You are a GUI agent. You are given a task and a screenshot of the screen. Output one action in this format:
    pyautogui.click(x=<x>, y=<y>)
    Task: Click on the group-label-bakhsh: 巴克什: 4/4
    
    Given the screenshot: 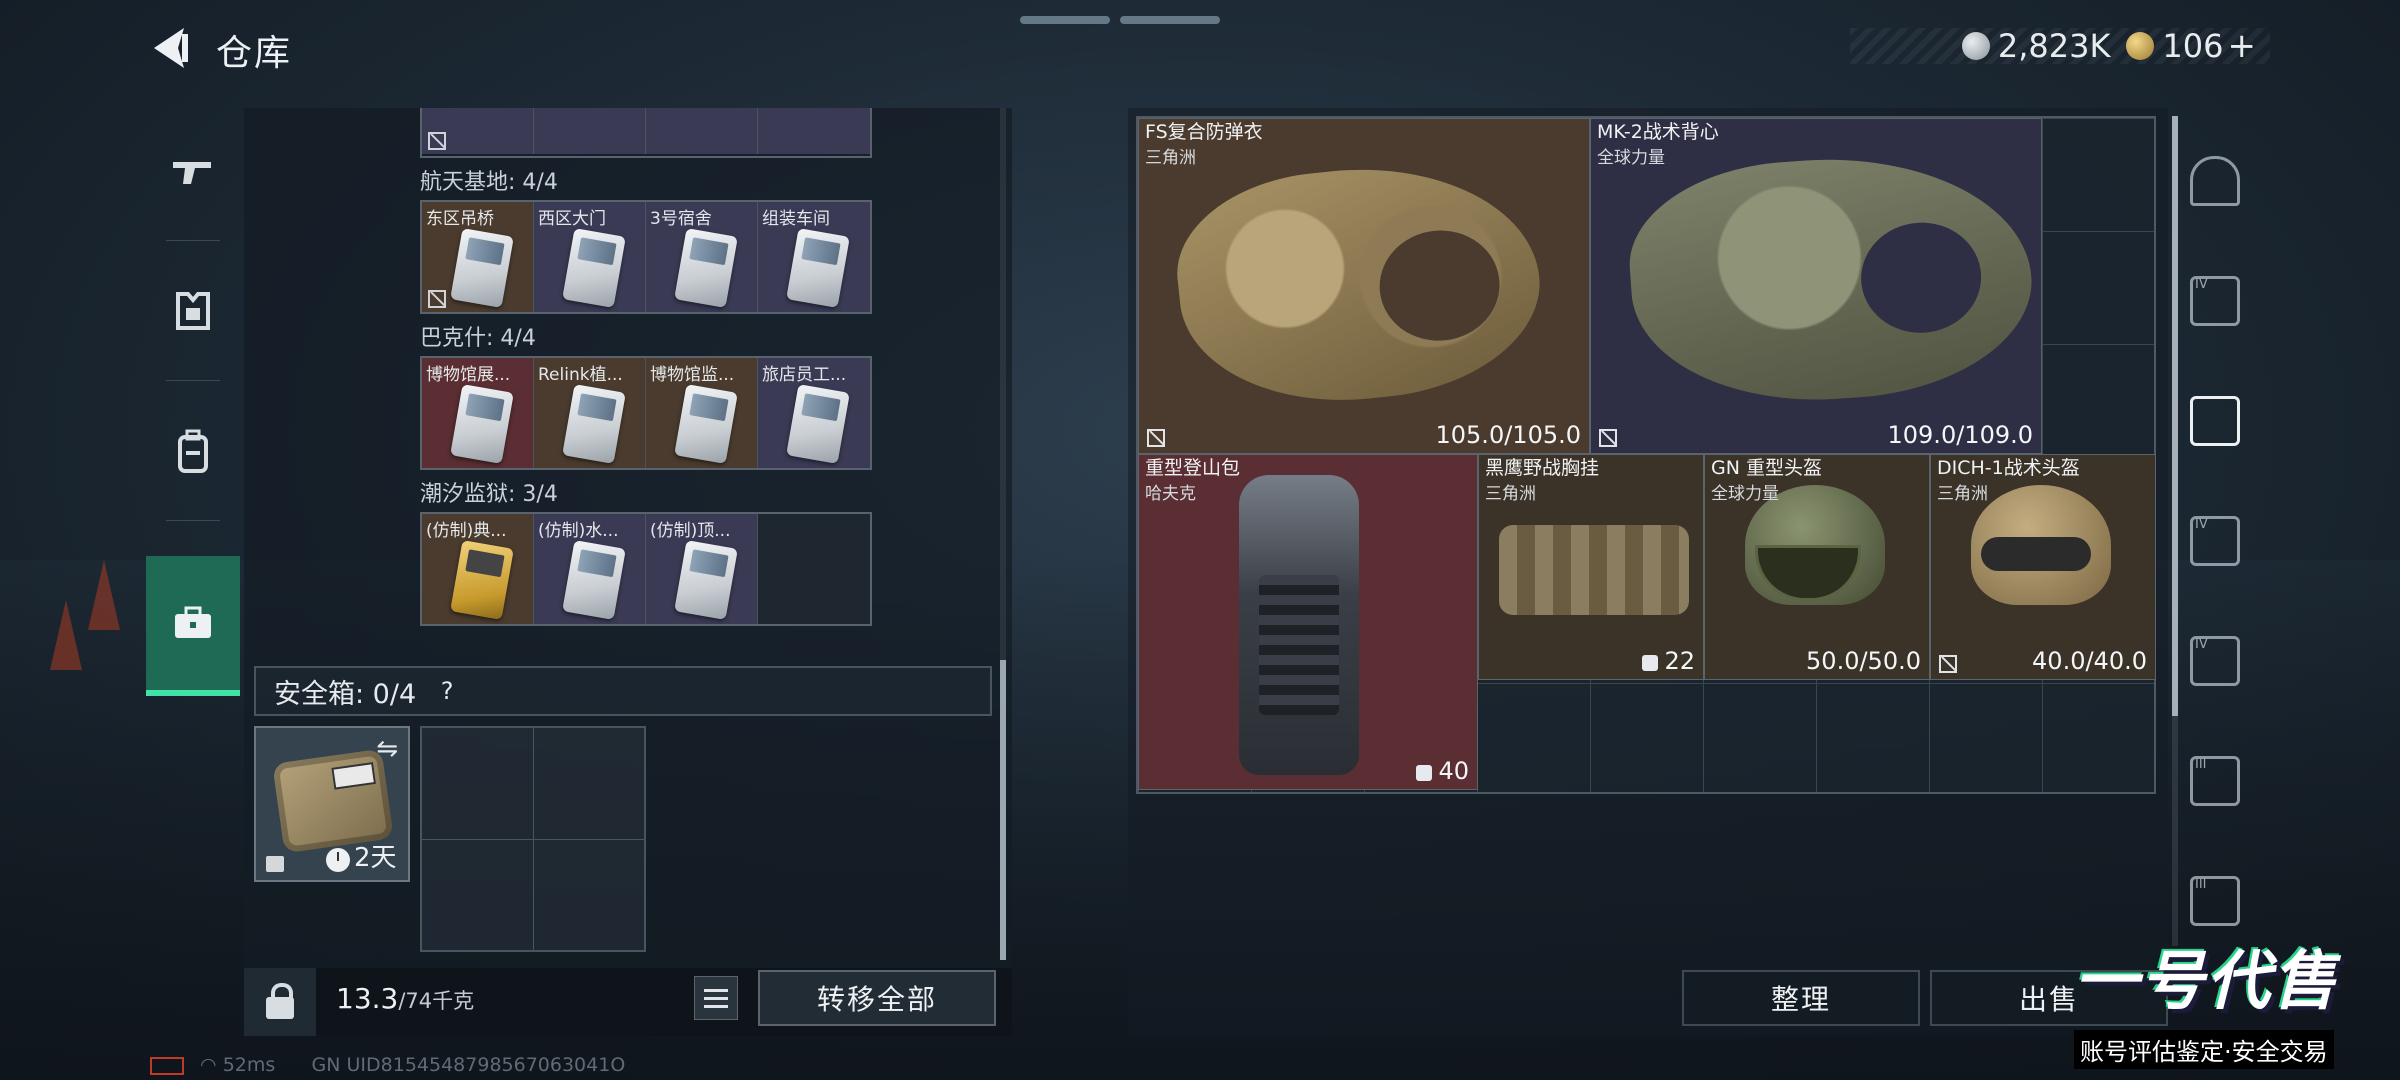 What is the action you would take?
    pyautogui.click(x=478, y=338)
    